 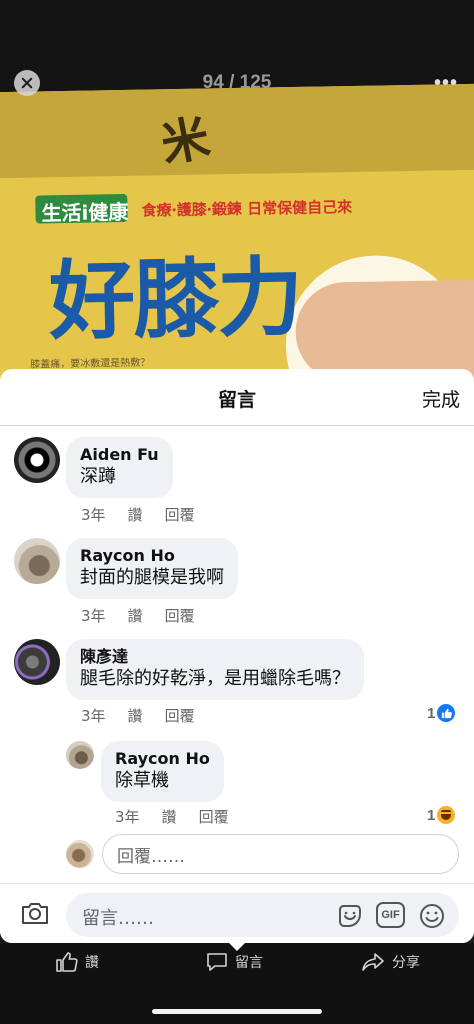 I want to click on reply-bubble: Raycon Ho 除草機, so click(x=162, y=771).